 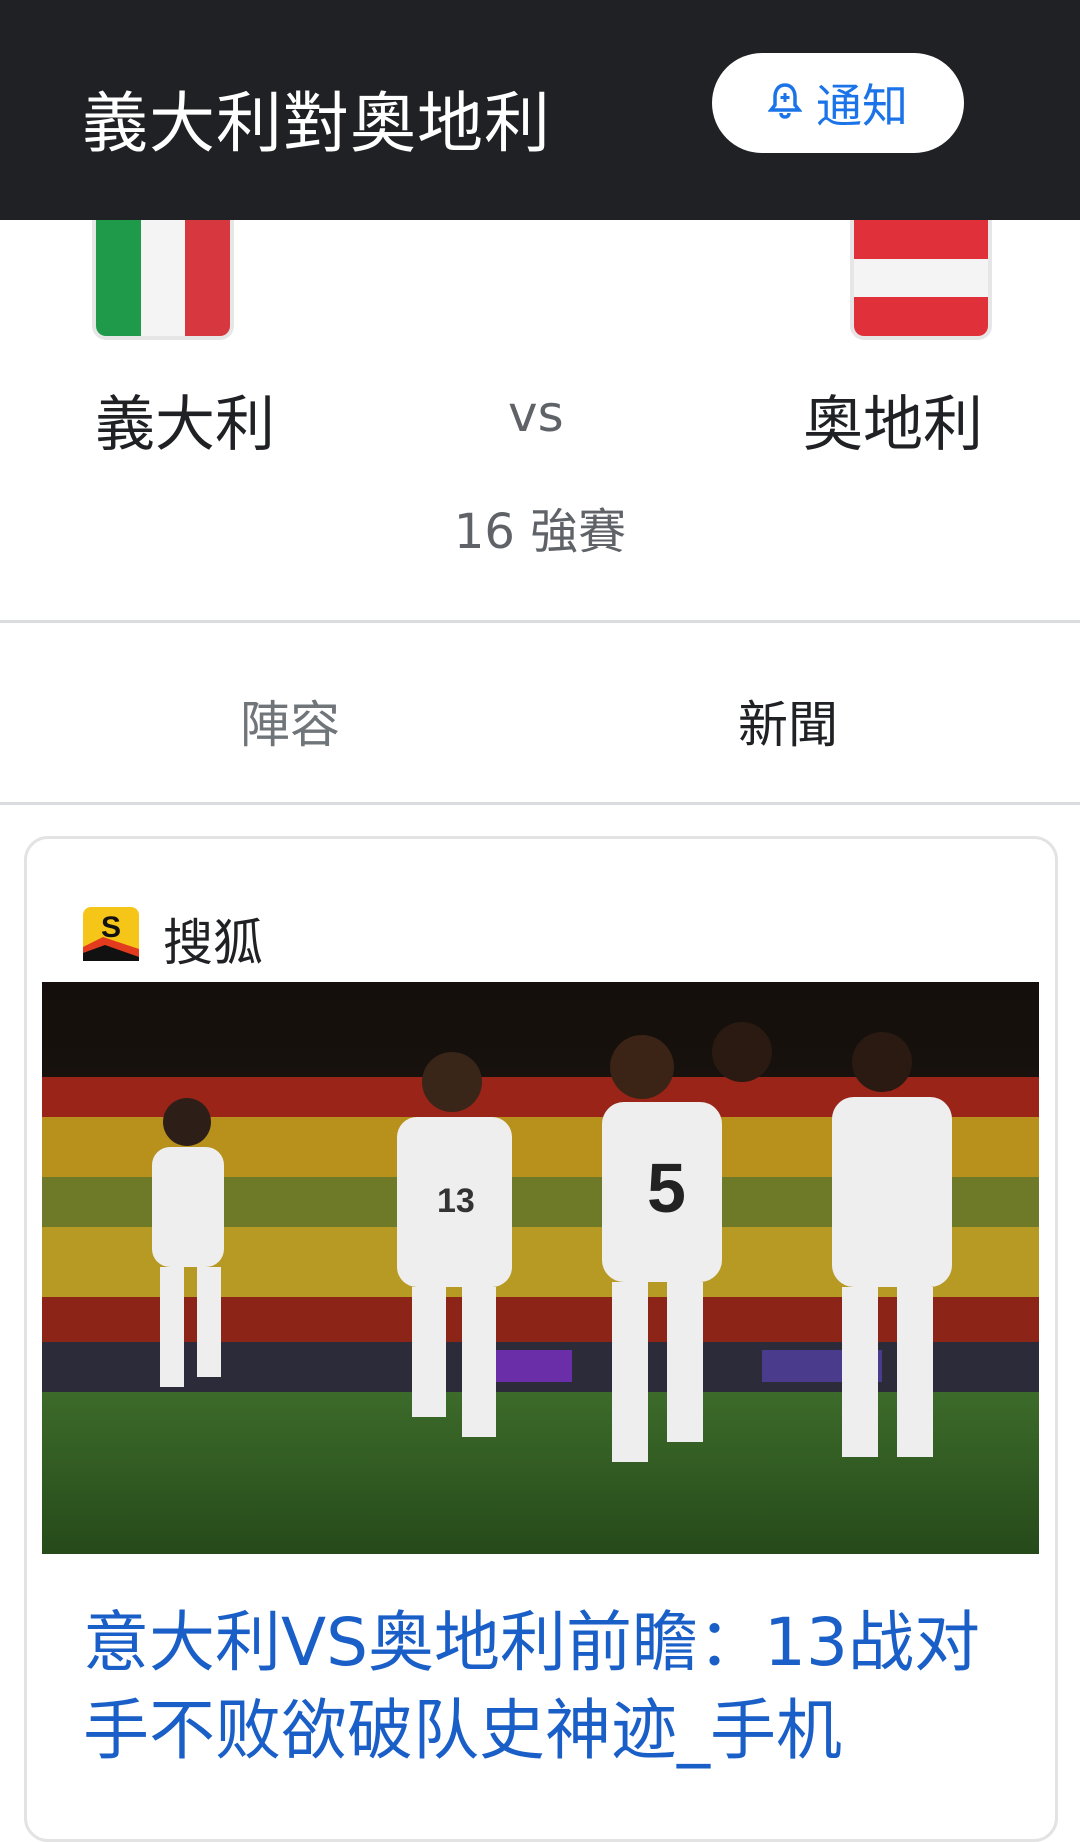 I want to click on svg-text: 13, so click(x=456, y=1201).